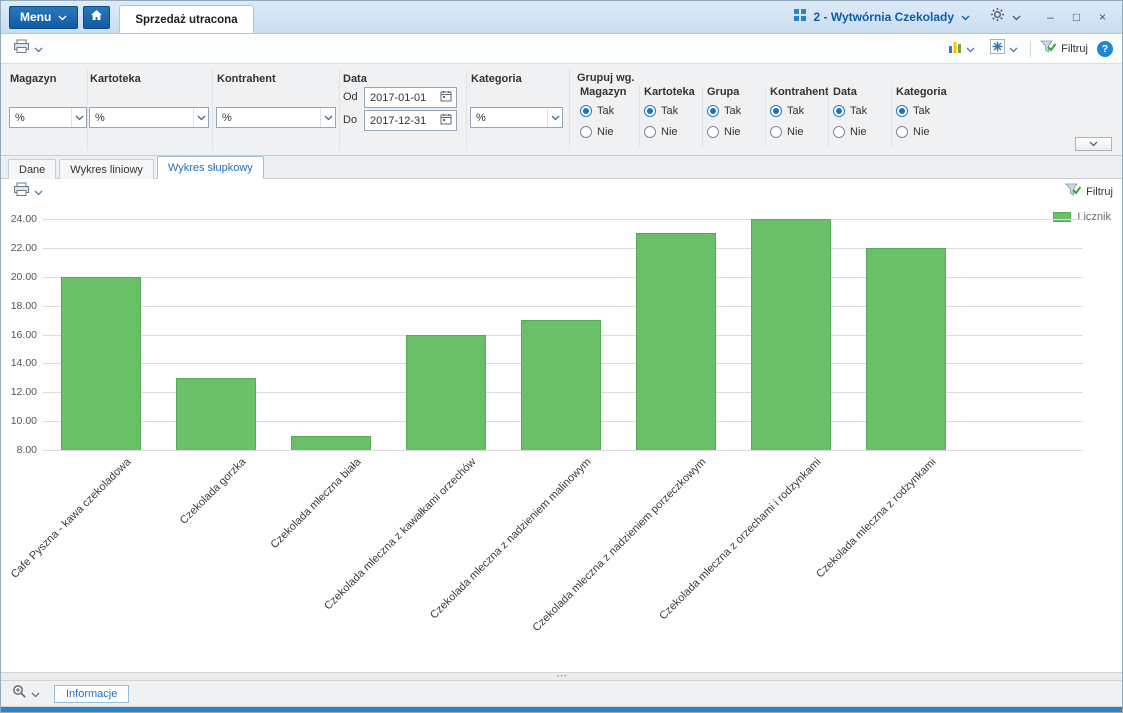  What do you see at coordinates (561, 676) in the screenshot?
I see `splitter-handle: ⋯` at bounding box center [561, 676].